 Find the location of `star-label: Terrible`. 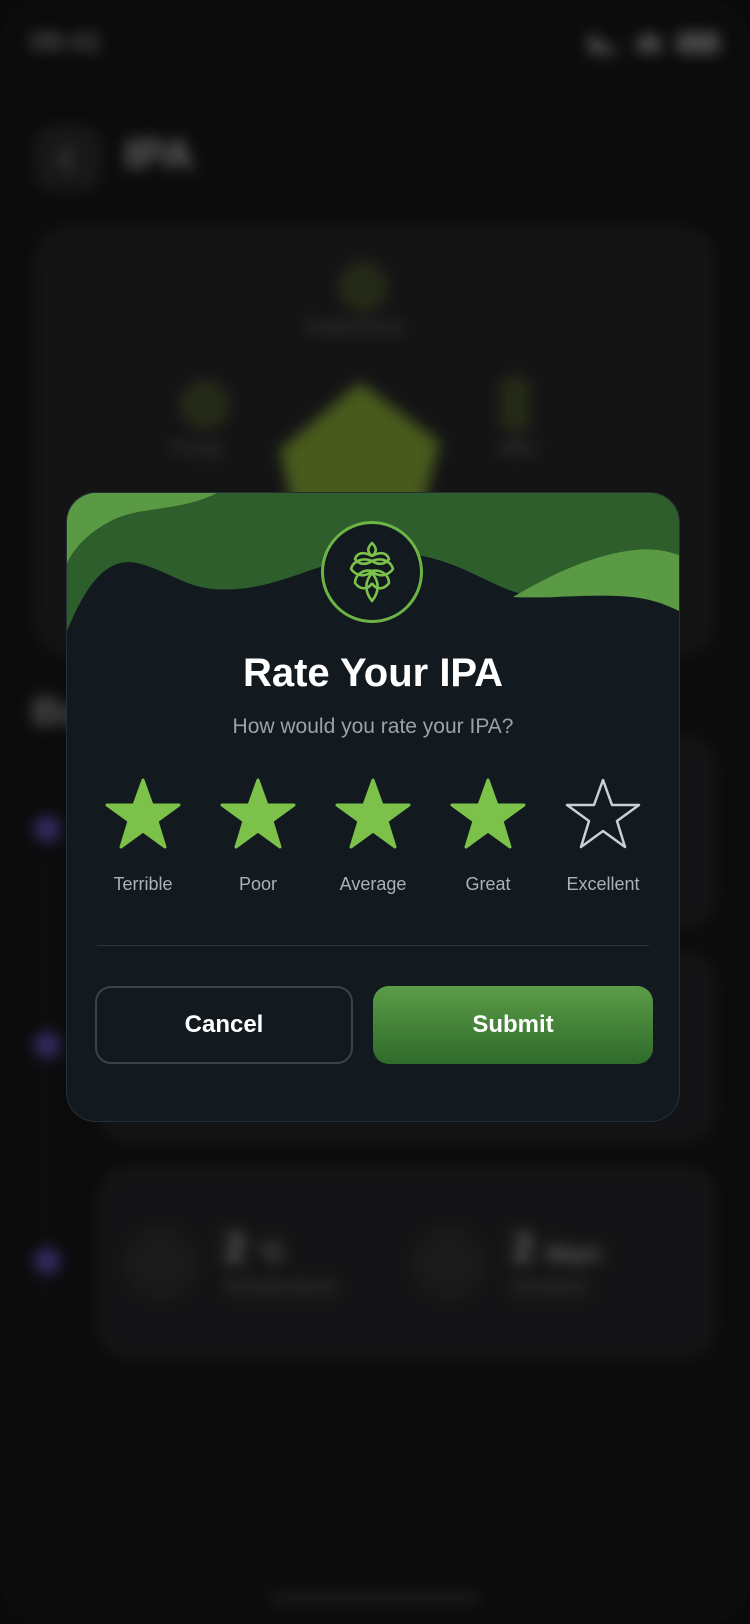

star-label: Terrible is located at coordinates (143, 884).